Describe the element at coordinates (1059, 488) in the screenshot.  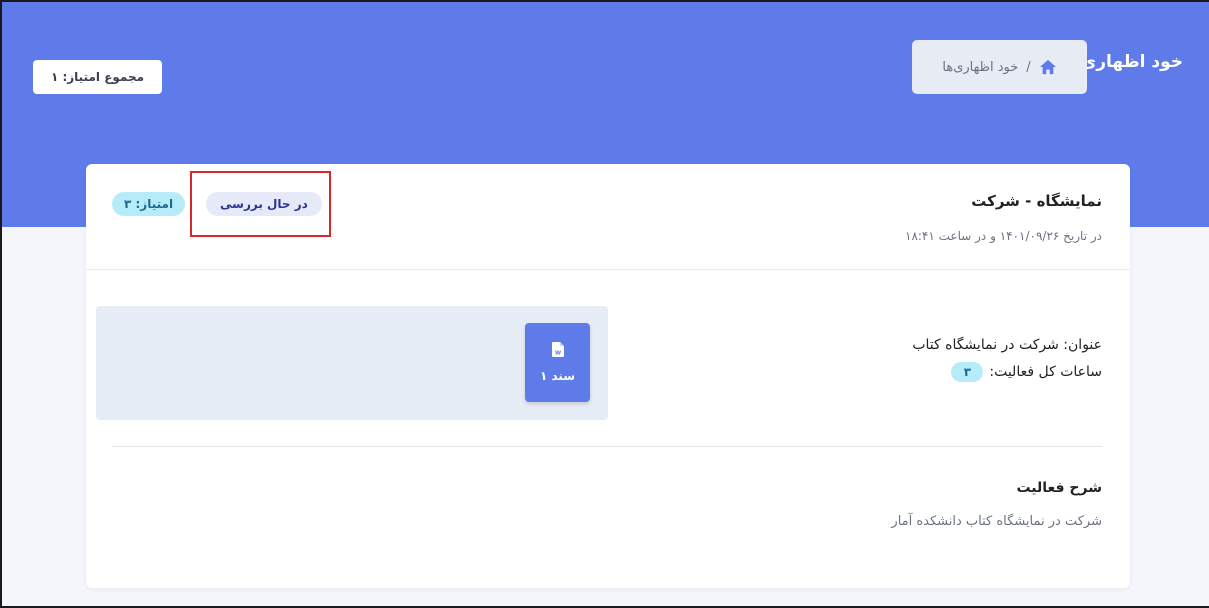
I see `description-heading: شرح فعالیت` at that location.